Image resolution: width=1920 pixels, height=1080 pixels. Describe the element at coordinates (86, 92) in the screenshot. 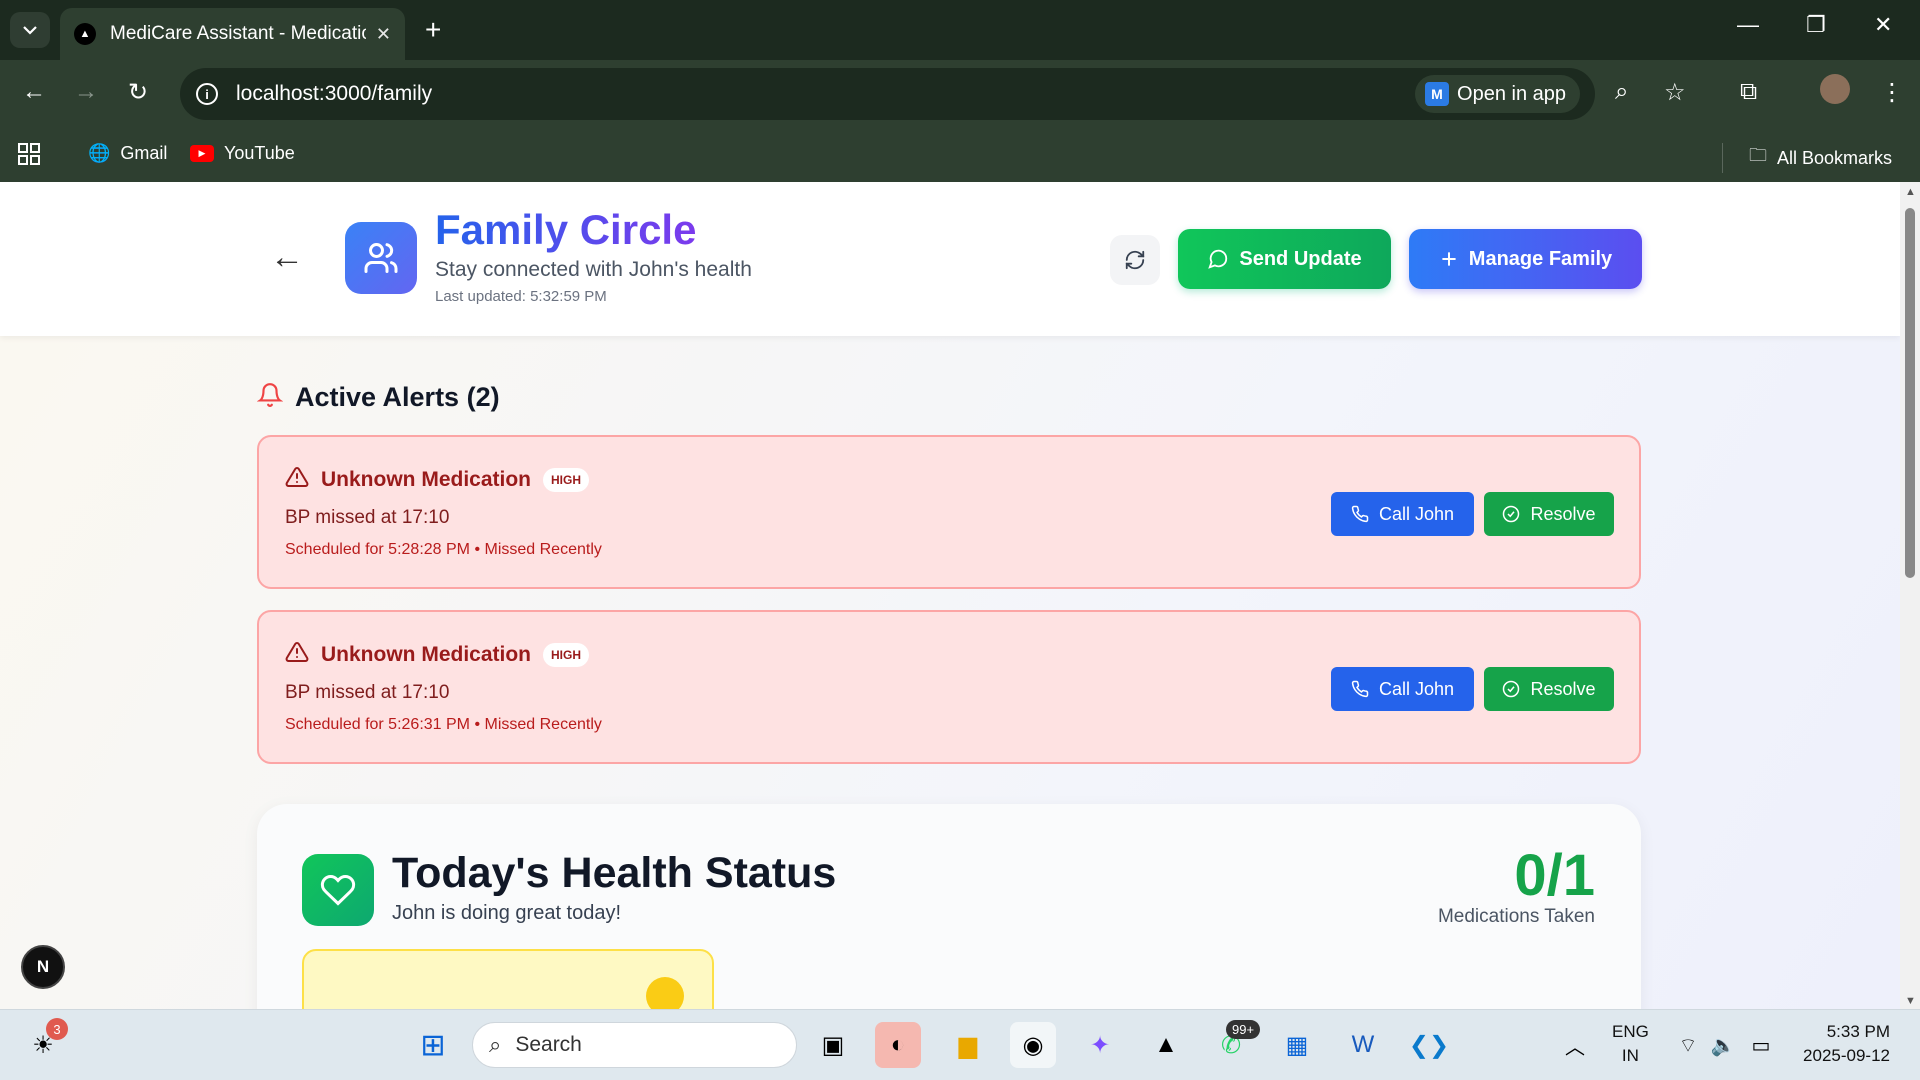

I see `forward-nav-button: →` at that location.